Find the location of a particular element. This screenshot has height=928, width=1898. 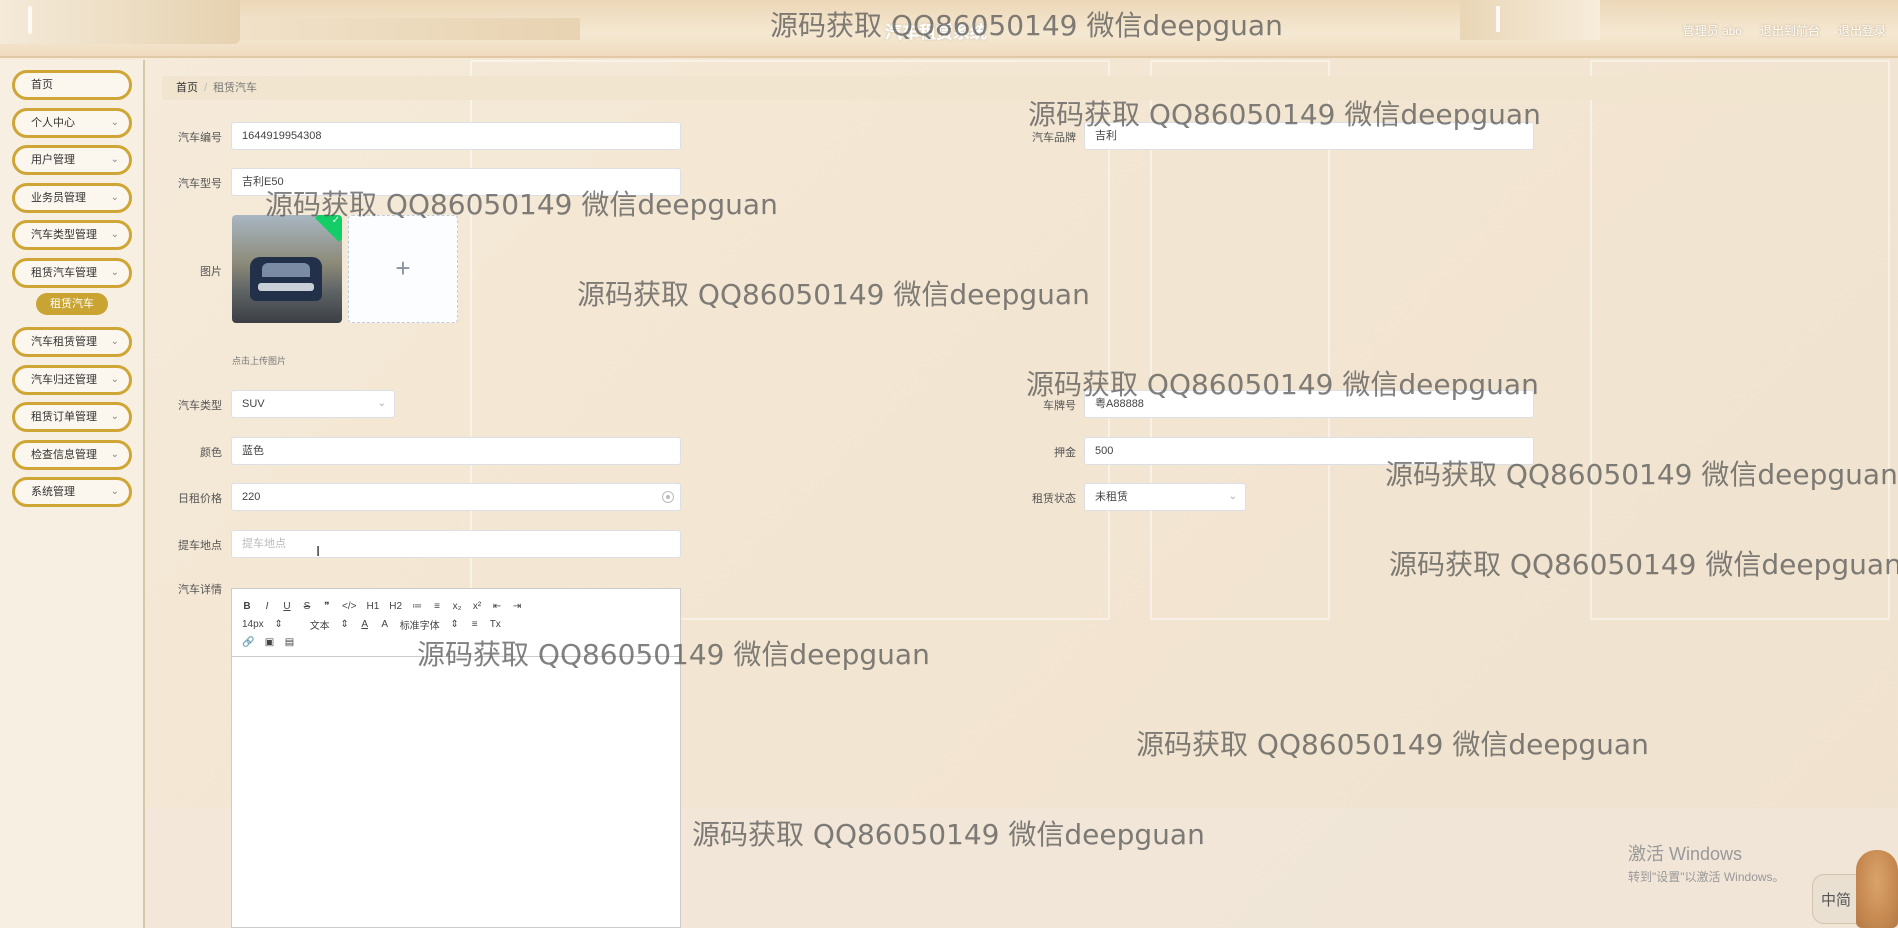

logout-link: 退出登录 is located at coordinates (1862, 30).